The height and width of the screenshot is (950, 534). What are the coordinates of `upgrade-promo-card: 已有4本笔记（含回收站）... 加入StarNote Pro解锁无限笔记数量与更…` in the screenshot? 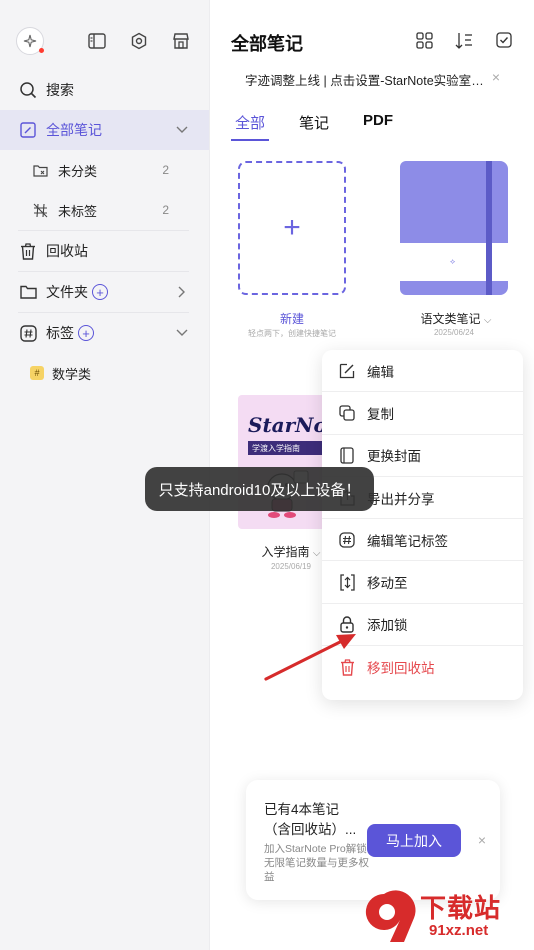 It's located at (373, 840).